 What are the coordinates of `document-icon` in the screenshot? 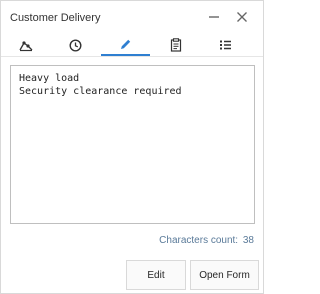 It's located at (176, 45).